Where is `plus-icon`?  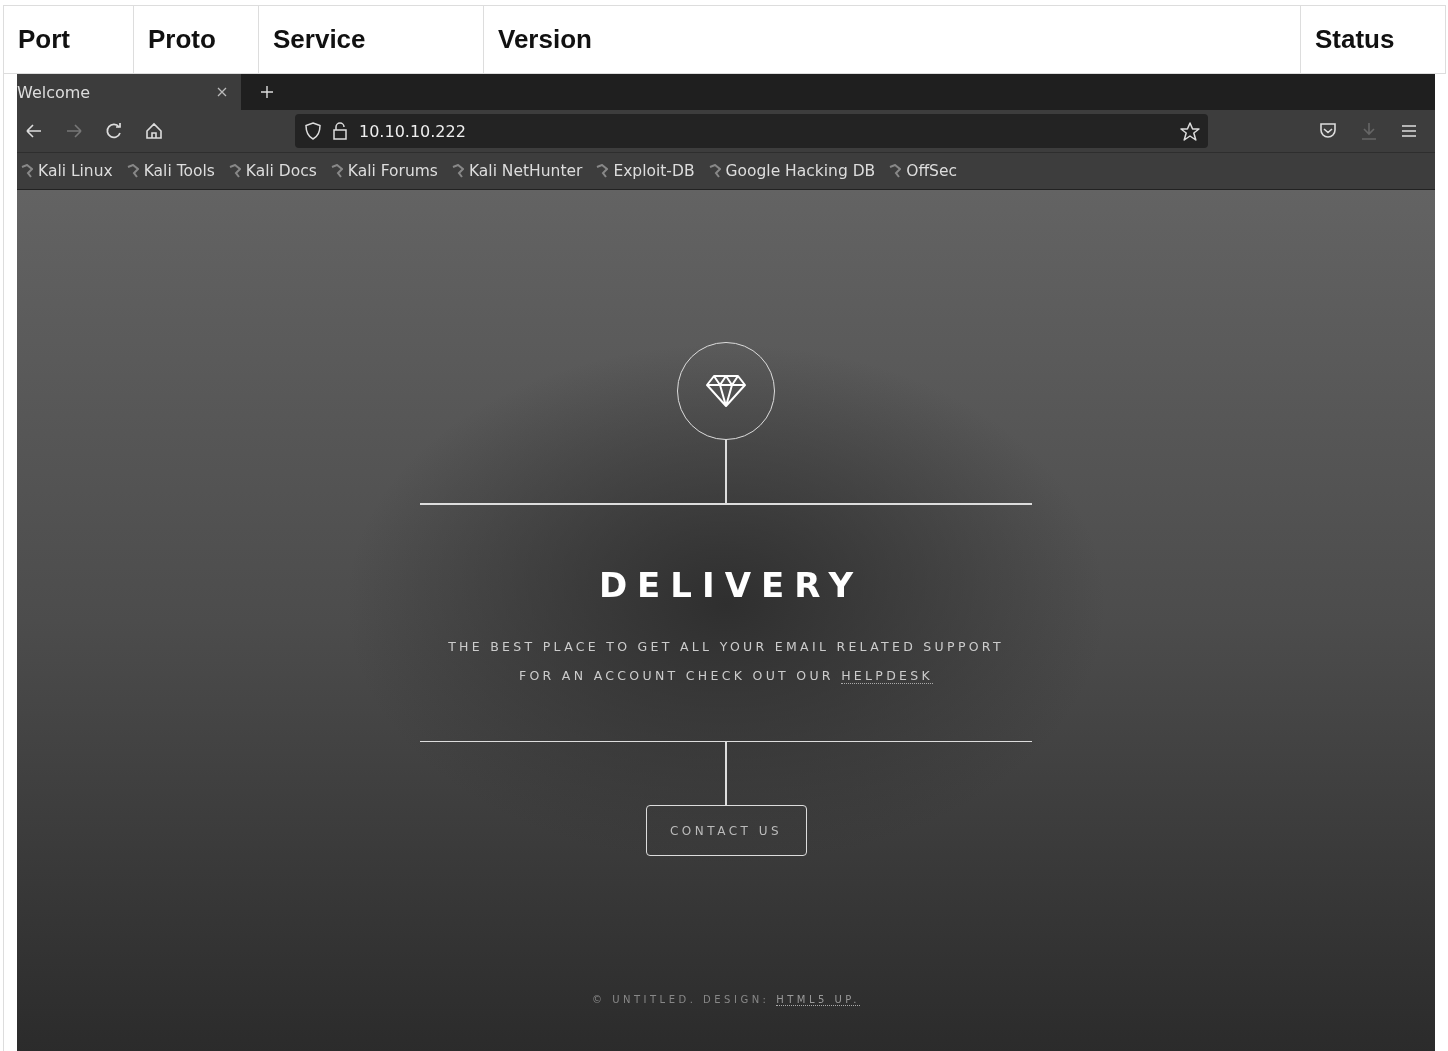
plus-icon is located at coordinates (267, 92).